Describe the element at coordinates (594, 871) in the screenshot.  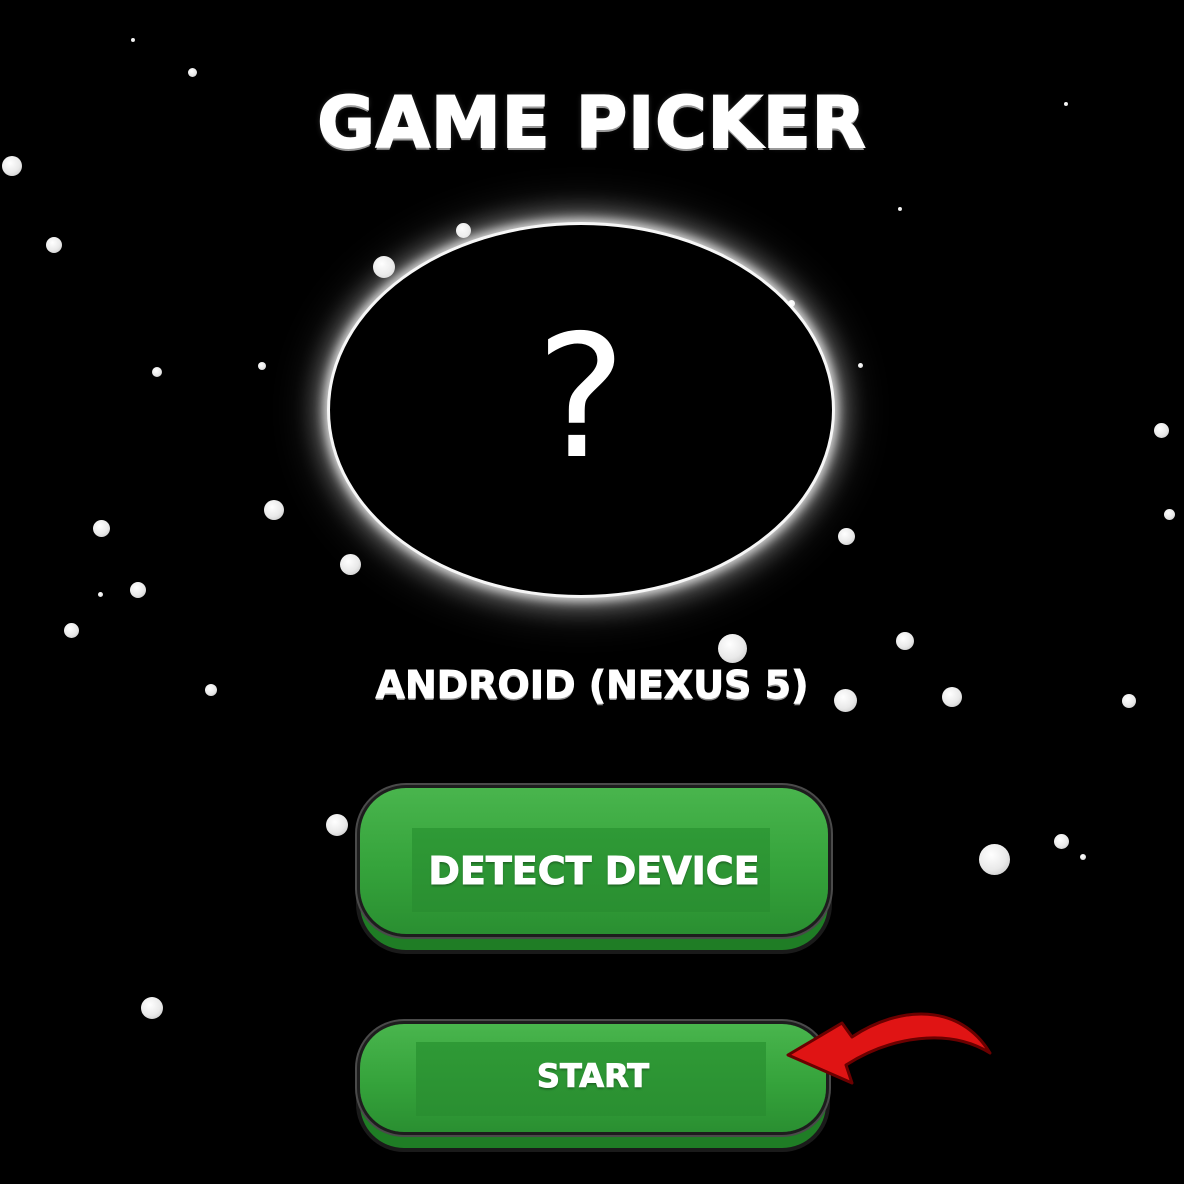
I see `detect-device-label: DETECT DEVICE` at that location.